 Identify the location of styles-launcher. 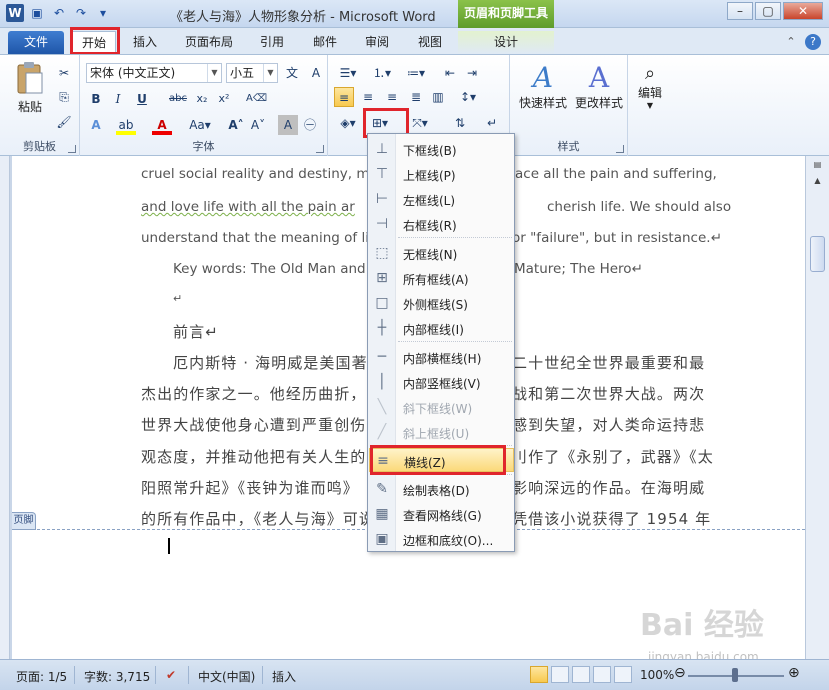
(620, 149).